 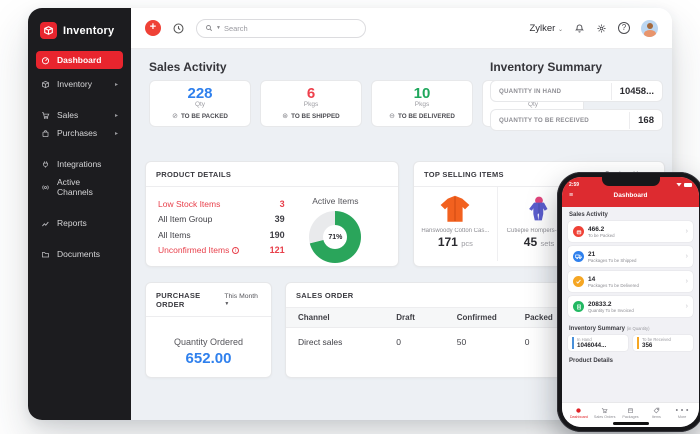 What do you see at coordinates (236, 250) in the screenshot?
I see `info-icon: i` at bounding box center [236, 250].